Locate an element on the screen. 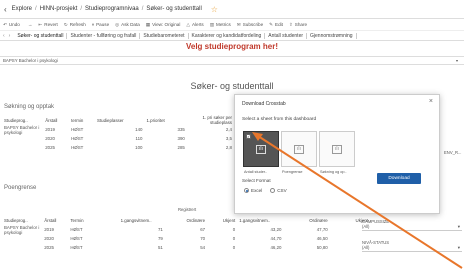 The image size is (464, 278). niva-status-filter: NIVÅ-STATUS (All) is located at coordinates (412, 246).